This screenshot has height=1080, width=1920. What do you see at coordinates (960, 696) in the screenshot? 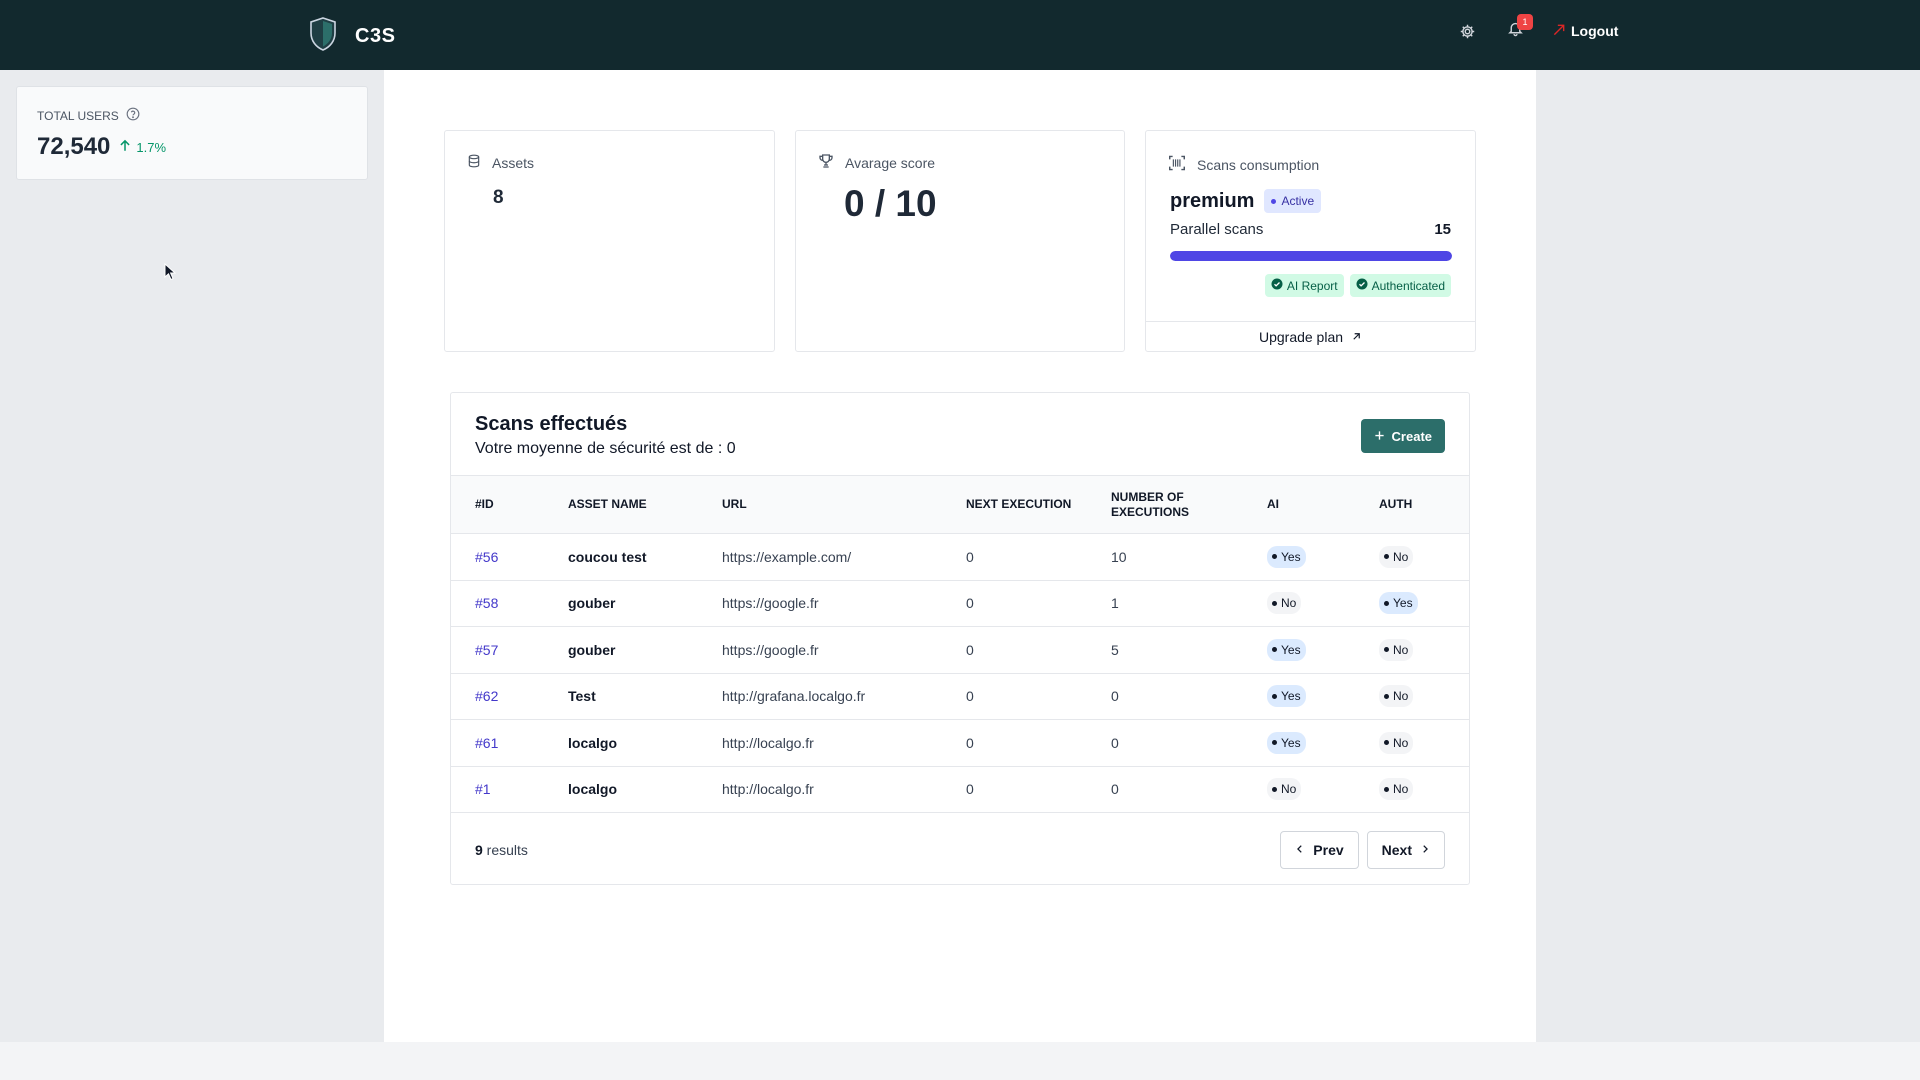
I see `table-row: #62 Test http://grafana.localgo.fr 0 0 Yes No` at bounding box center [960, 696].